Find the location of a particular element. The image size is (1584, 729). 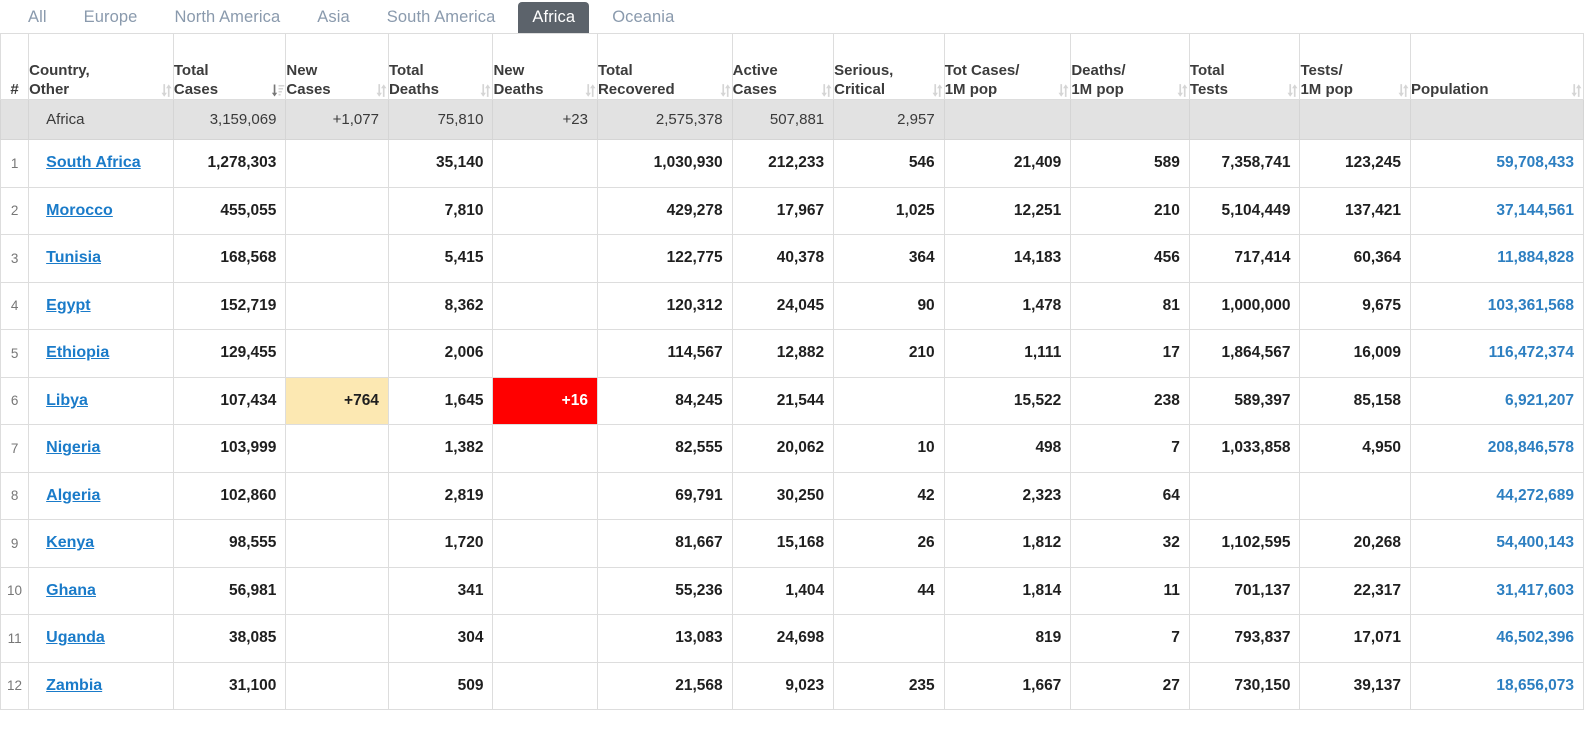

country-cell: Morocco is located at coordinates (101, 210).